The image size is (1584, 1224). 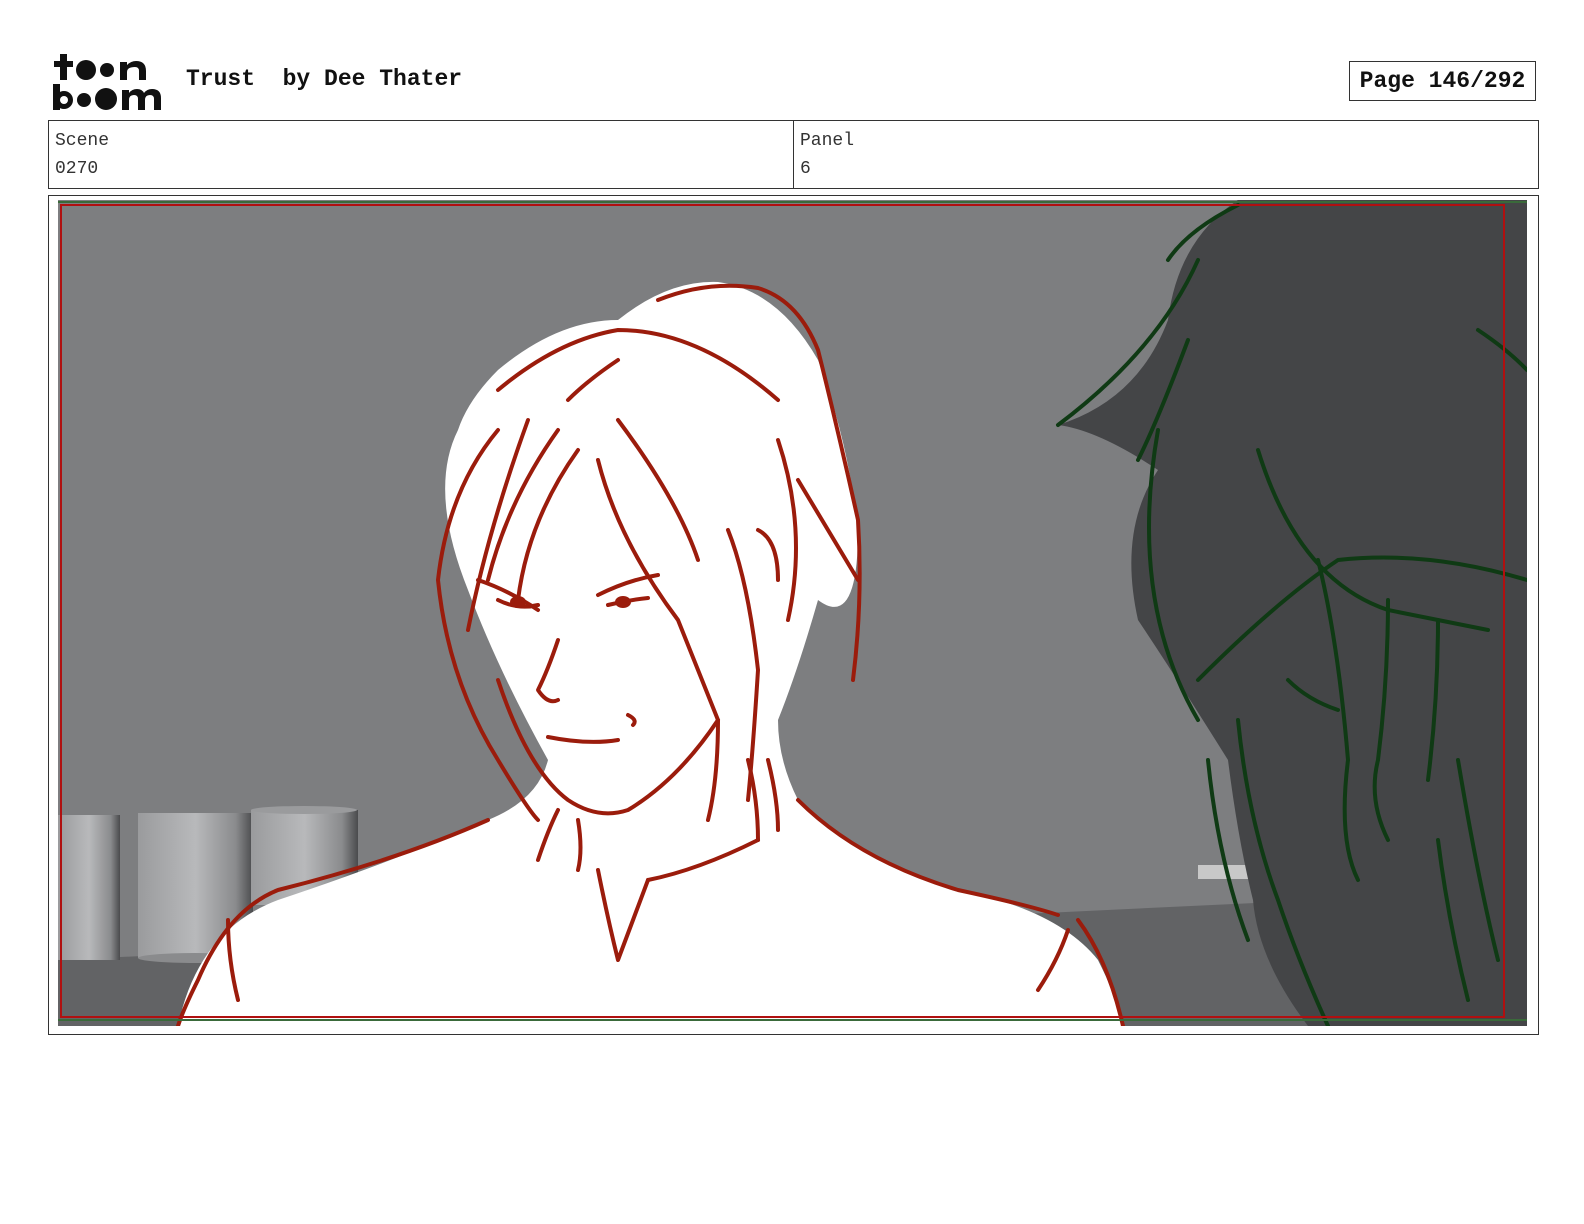 What do you see at coordinates (1165, 154) in the screenshot?
I see `panel-cell: Panel 6` at bounding box center [1165, 154].